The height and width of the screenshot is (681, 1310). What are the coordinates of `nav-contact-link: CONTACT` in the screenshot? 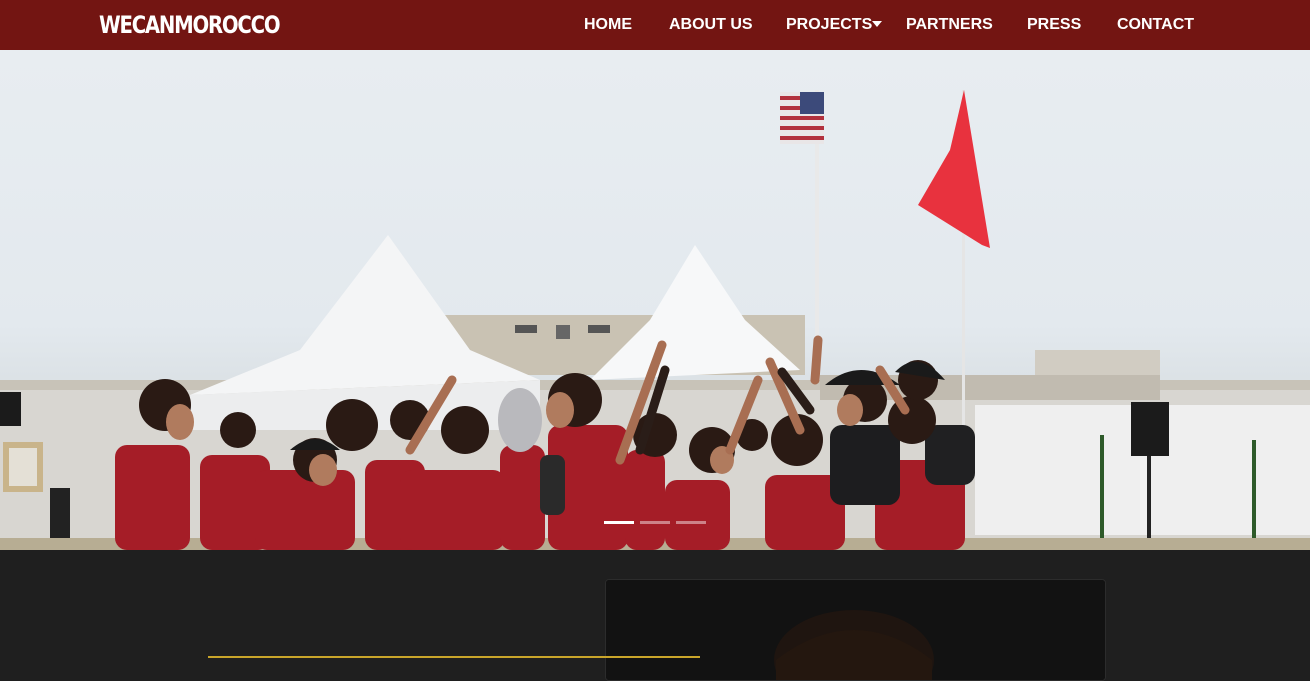 It's located at (1155, 25).